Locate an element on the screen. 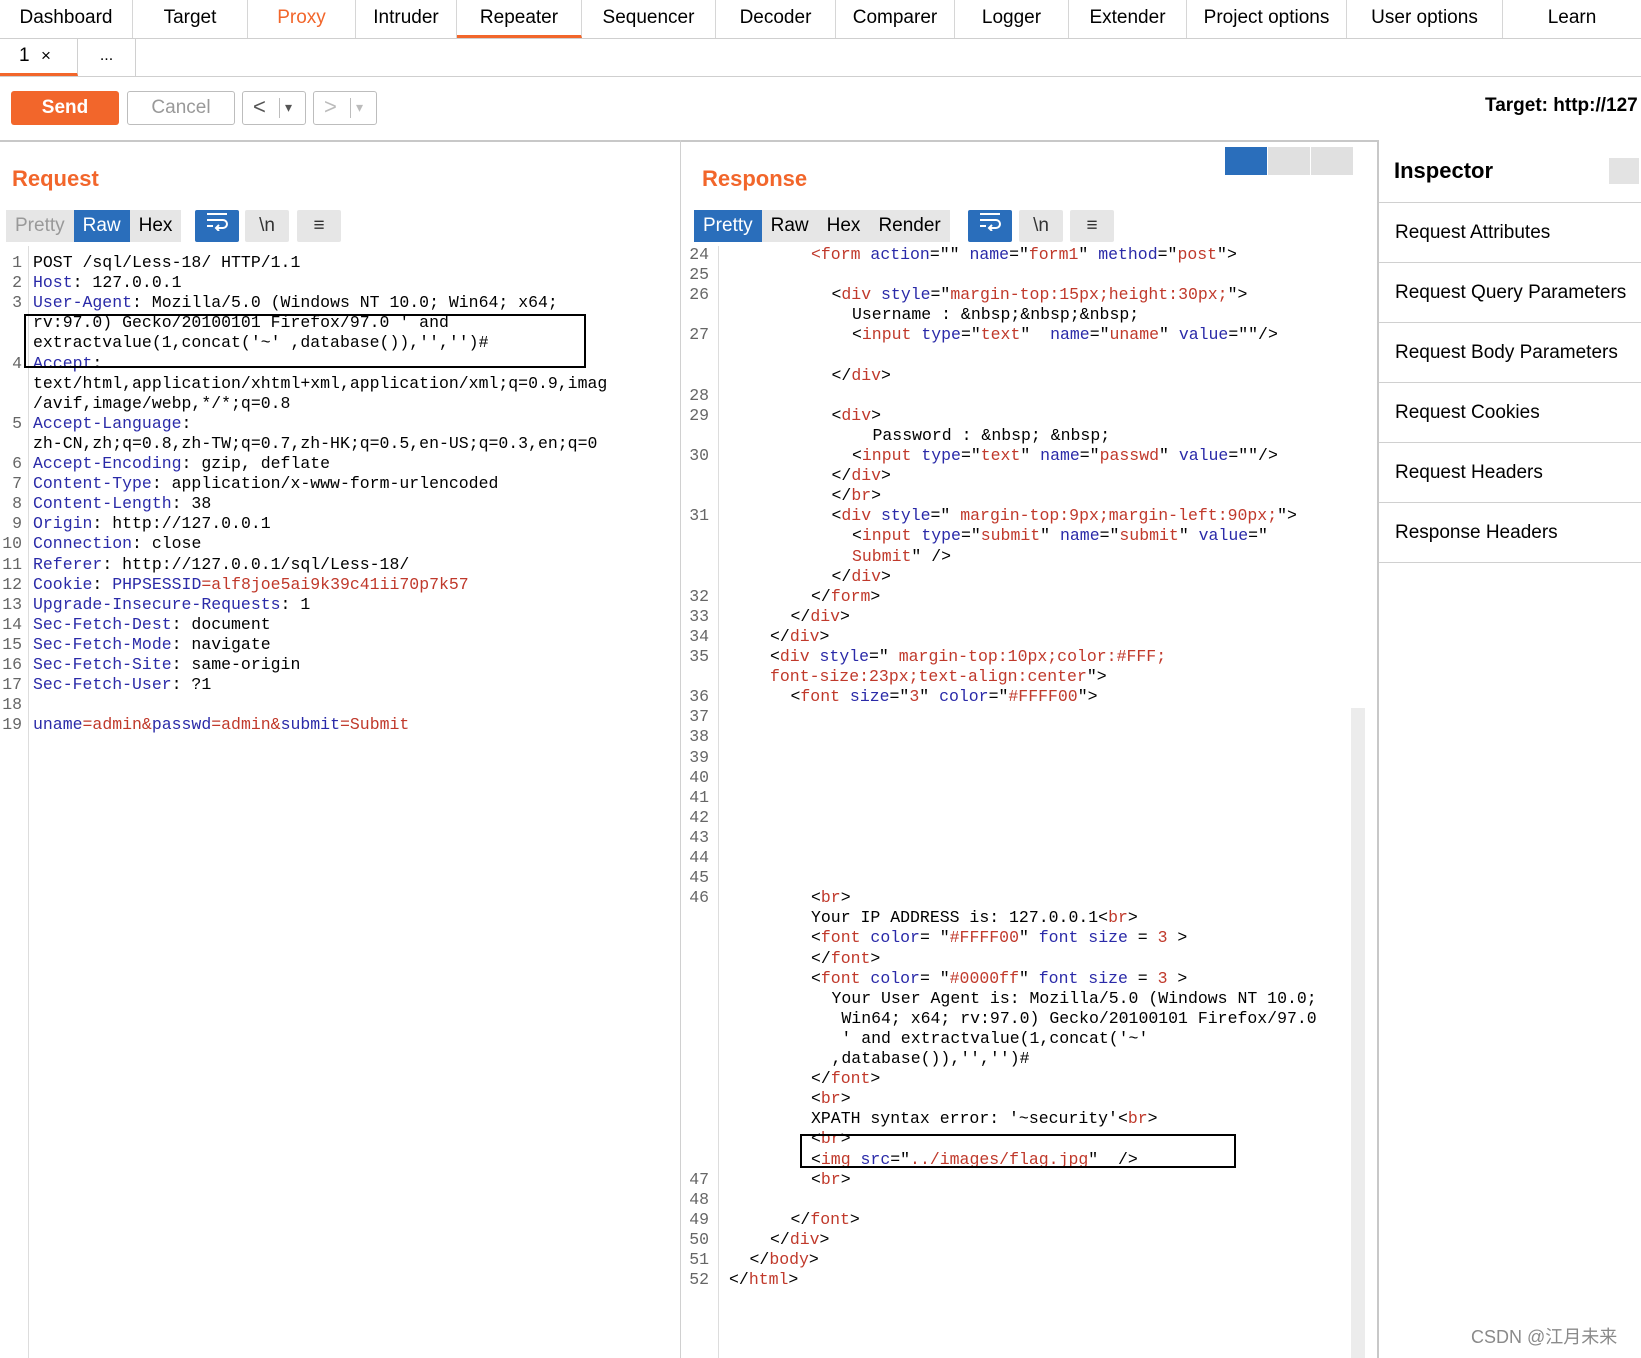  line-number: 28 is located at coordinates (699, 395).